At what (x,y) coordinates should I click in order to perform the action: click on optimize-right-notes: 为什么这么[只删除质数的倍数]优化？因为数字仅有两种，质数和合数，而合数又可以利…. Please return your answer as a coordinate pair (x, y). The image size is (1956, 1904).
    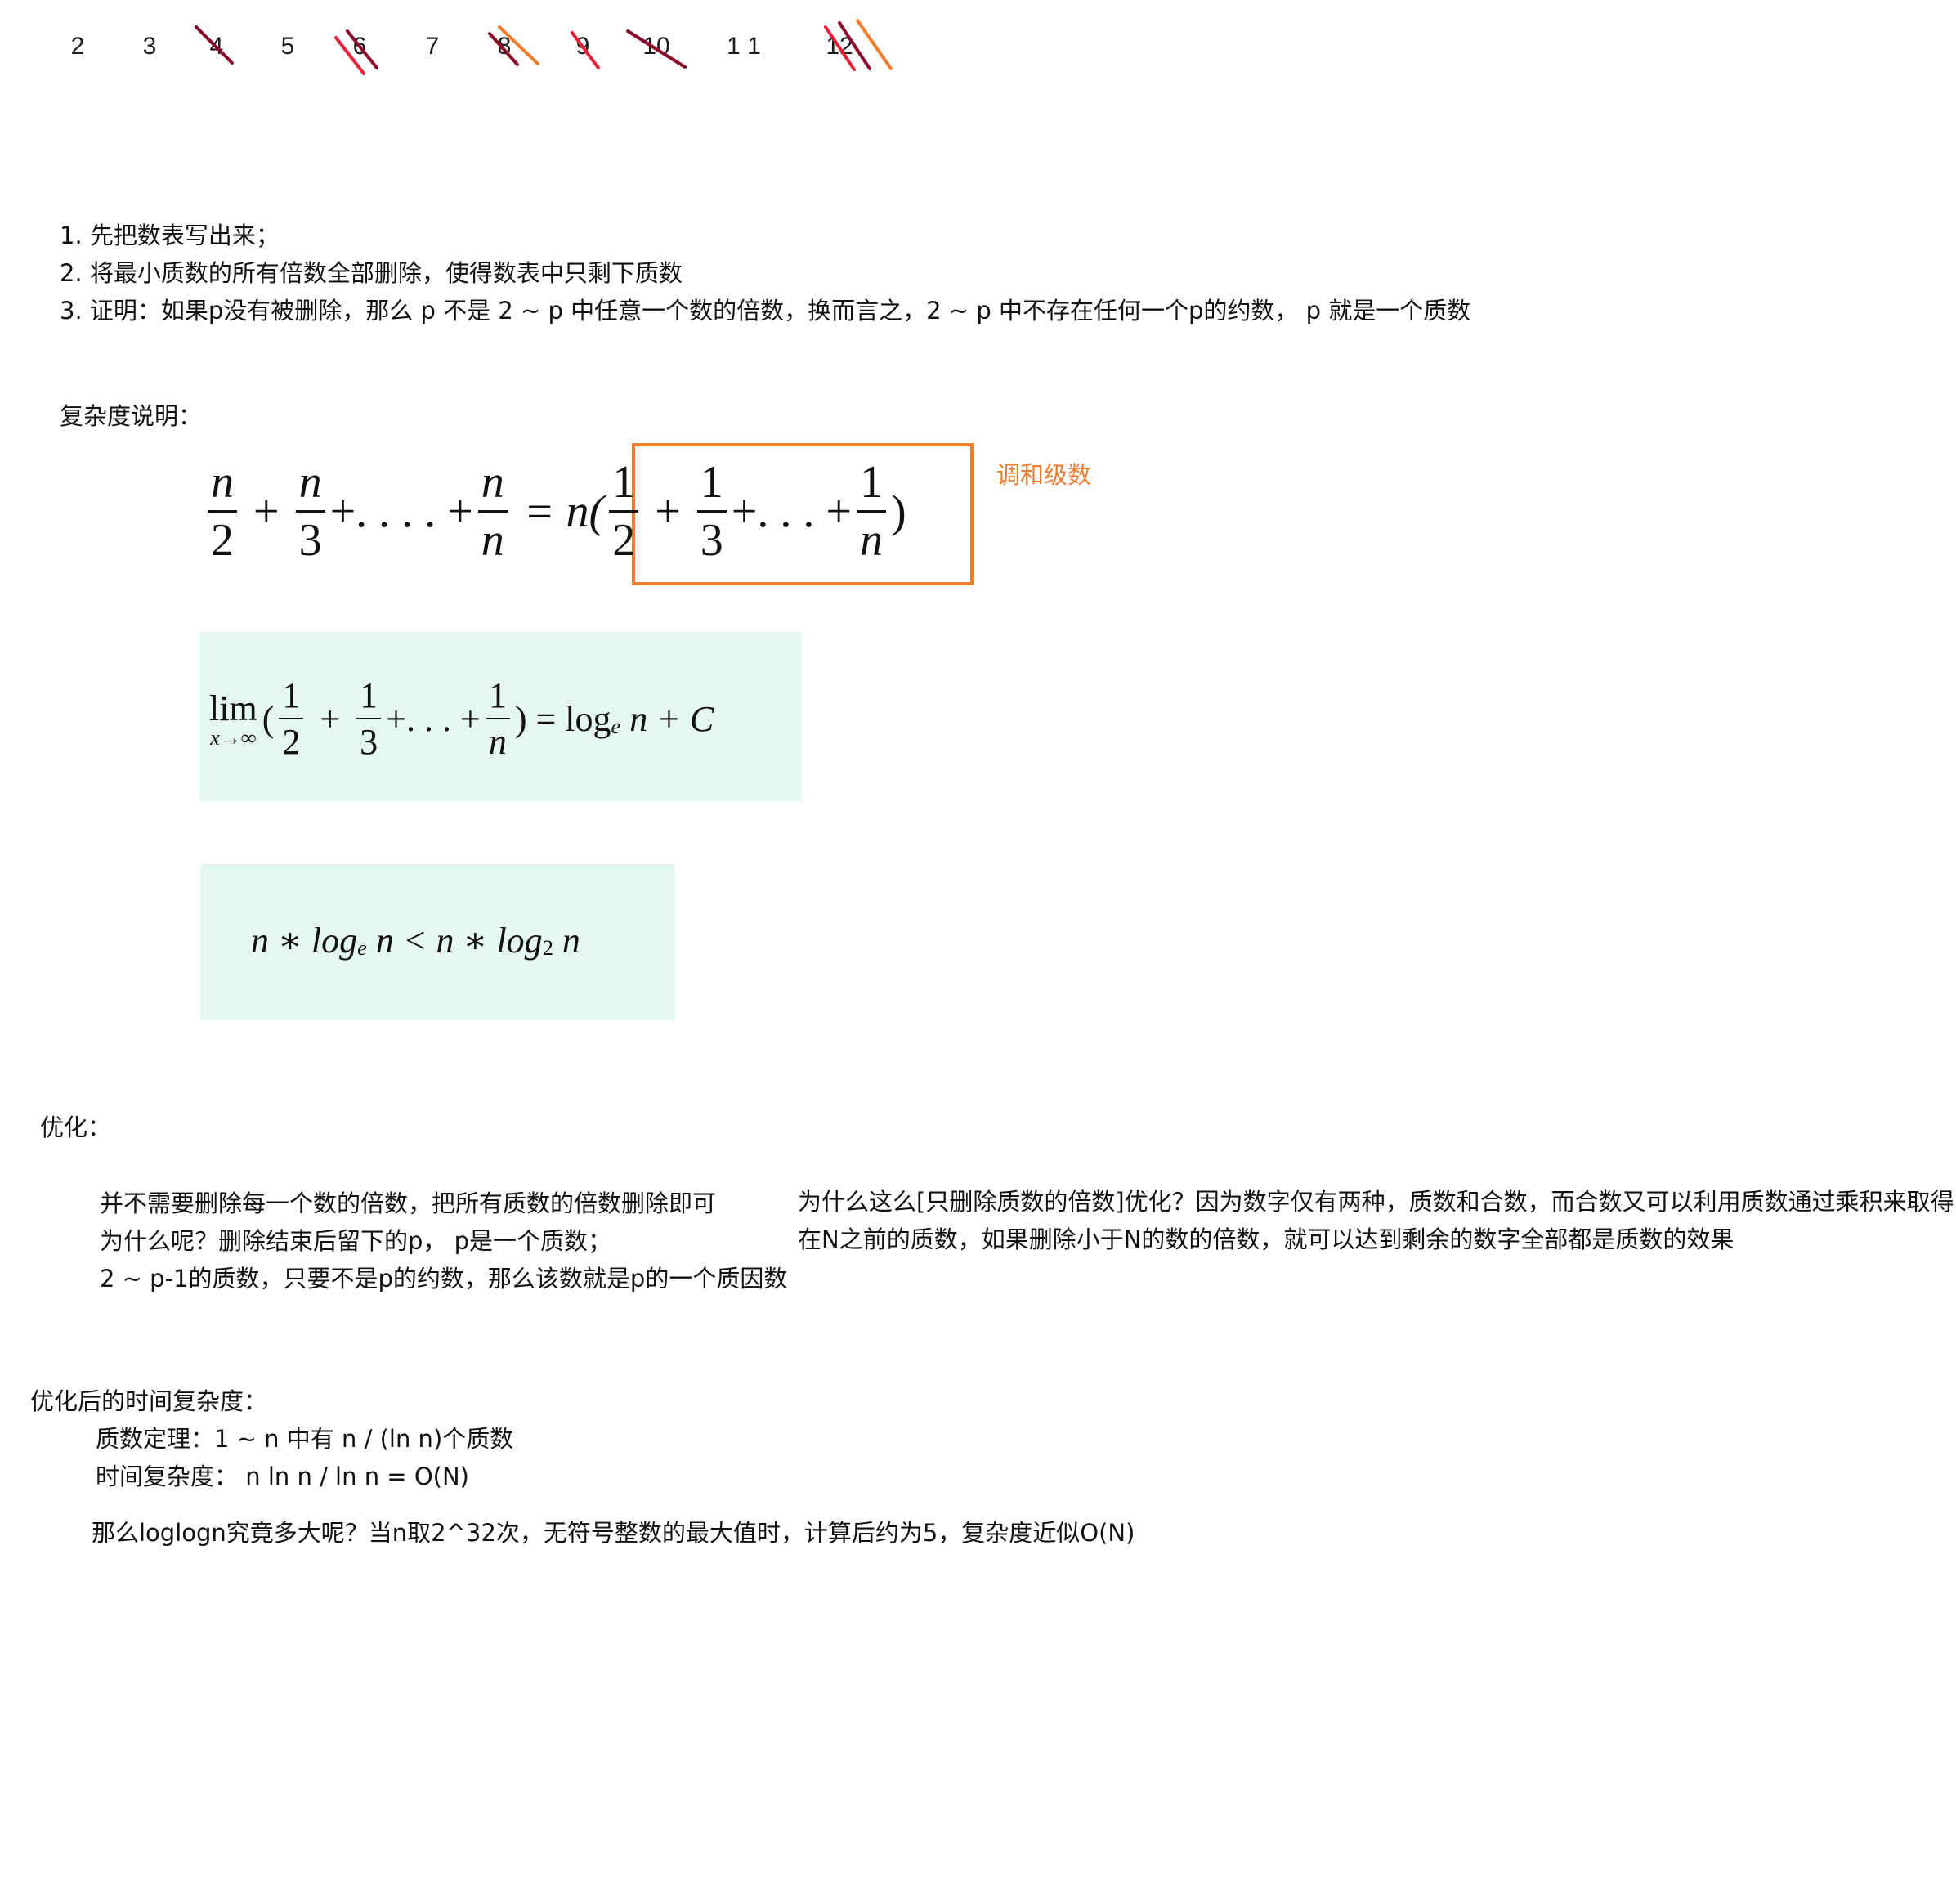
    Looking at the image, I should click on (1377, 1220).